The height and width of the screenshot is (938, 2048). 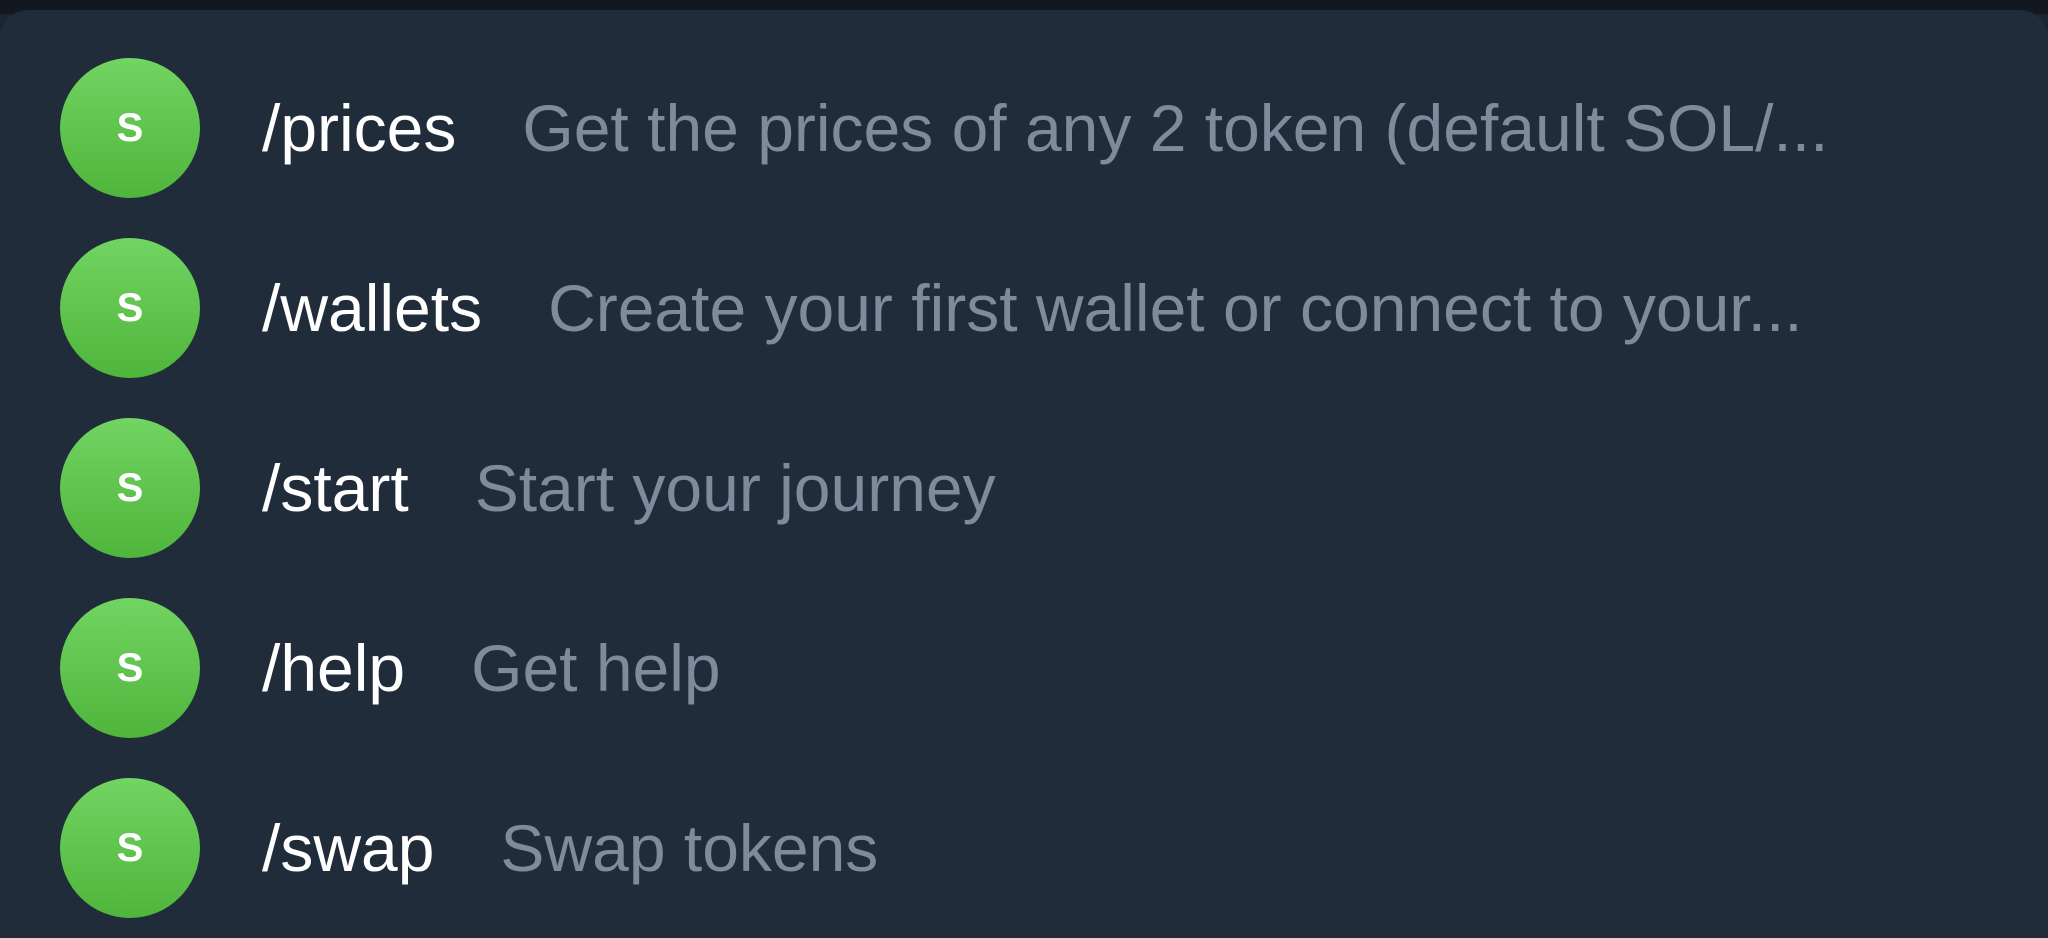 What do you see at coordinates (335, 488) in the screenshot?
I see `command-name: /start` at bounding box center [335, 488].